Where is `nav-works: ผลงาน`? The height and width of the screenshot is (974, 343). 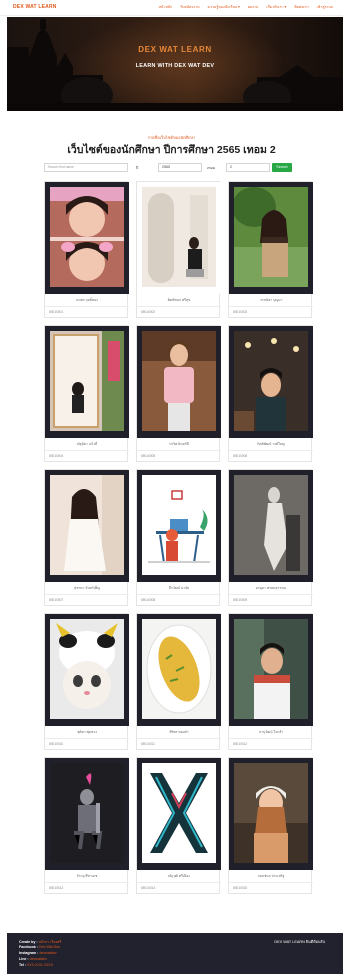
nav-works: ผลงาน is located at coordinates (253, 7).